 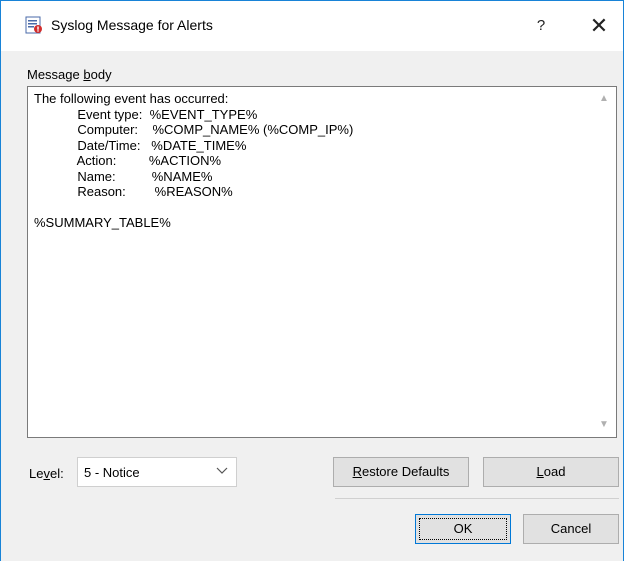 What do you see at coordinates (222, 471) in the screenshot?
I see `chevron-down-icon` at bounding box center [222, 471].